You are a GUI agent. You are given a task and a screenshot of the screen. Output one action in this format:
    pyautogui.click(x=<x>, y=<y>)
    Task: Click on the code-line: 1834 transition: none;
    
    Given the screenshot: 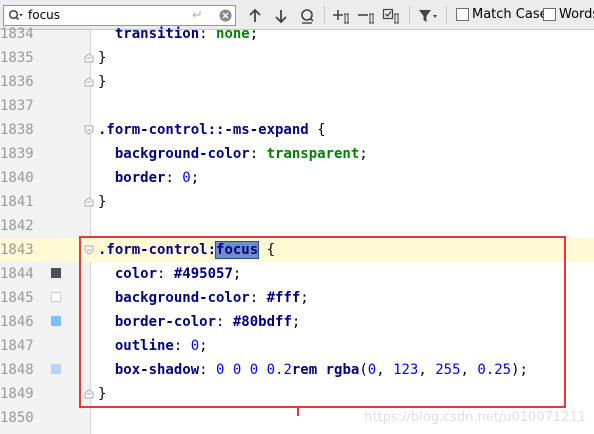 What is the action you would take?
    pyautogui.click(x=297, y=34)
    